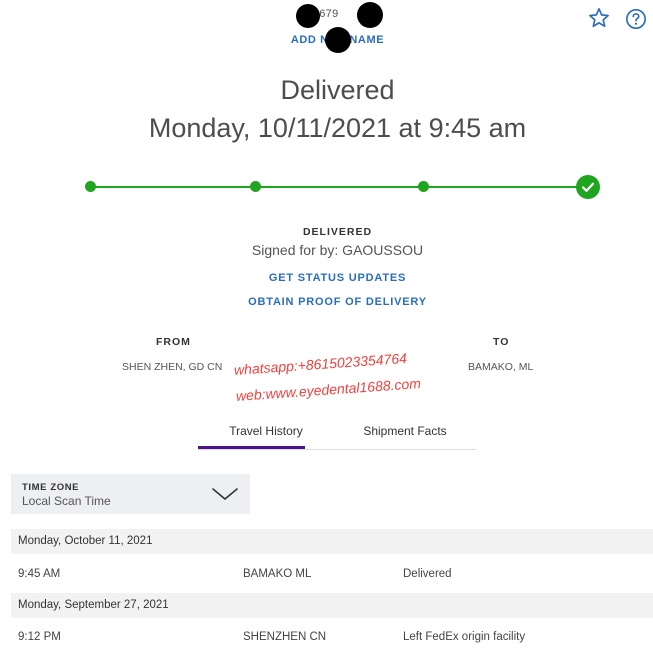 Image resolution: width=653 pixels, height=662 pixels. Describe the element at coordinates (173, 342) in the screenshot. I see `from-label: FROM` at that location.